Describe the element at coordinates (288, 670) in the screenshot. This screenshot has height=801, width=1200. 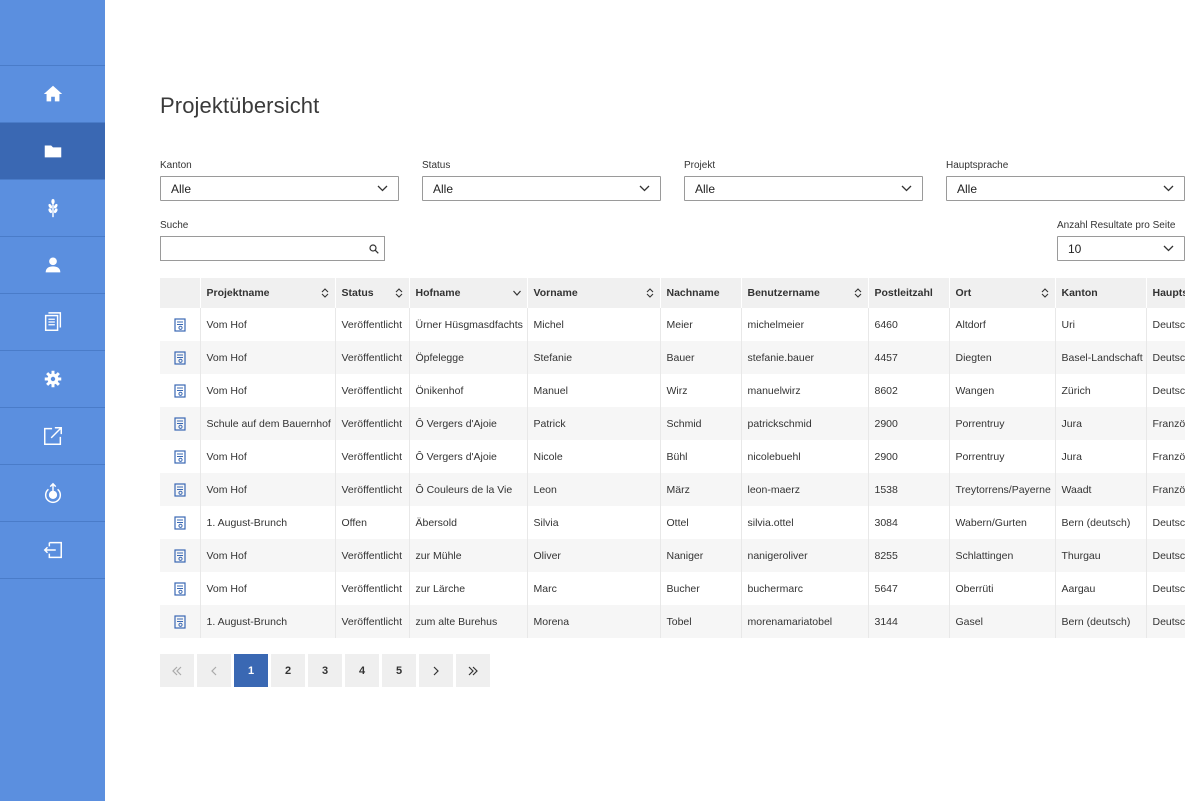
I see `page-button-2: 2` at that location.